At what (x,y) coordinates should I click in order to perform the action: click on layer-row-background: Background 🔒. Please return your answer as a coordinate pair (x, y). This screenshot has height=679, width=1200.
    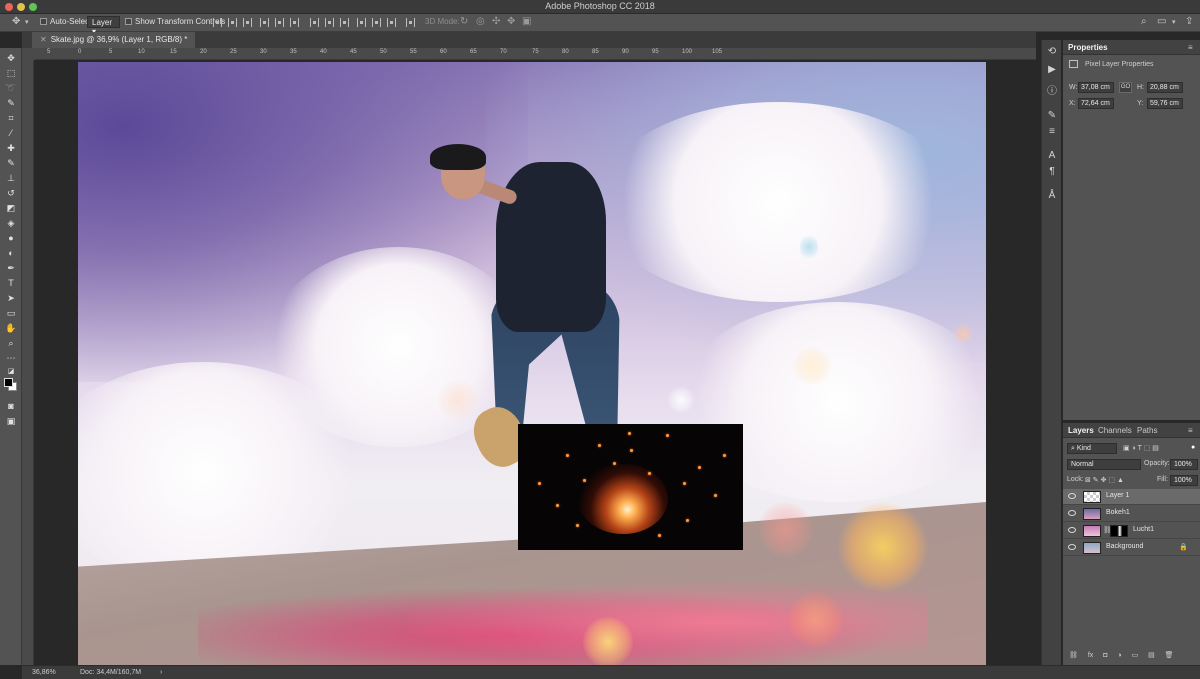
    Looking at the image, I should click on (1131, 548).